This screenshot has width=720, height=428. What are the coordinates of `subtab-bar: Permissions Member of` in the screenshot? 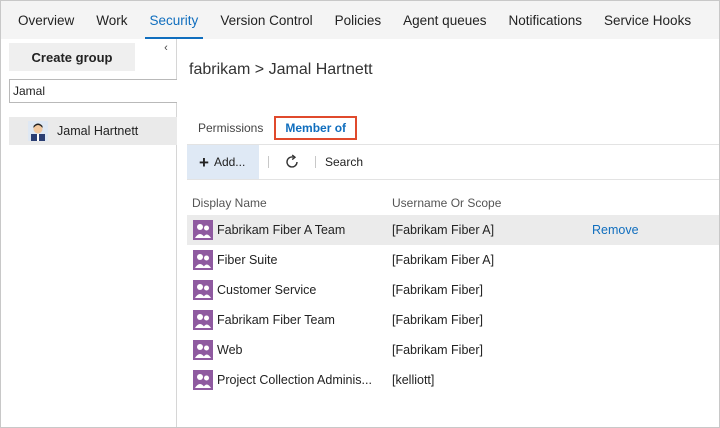 It's located at (273, 128).